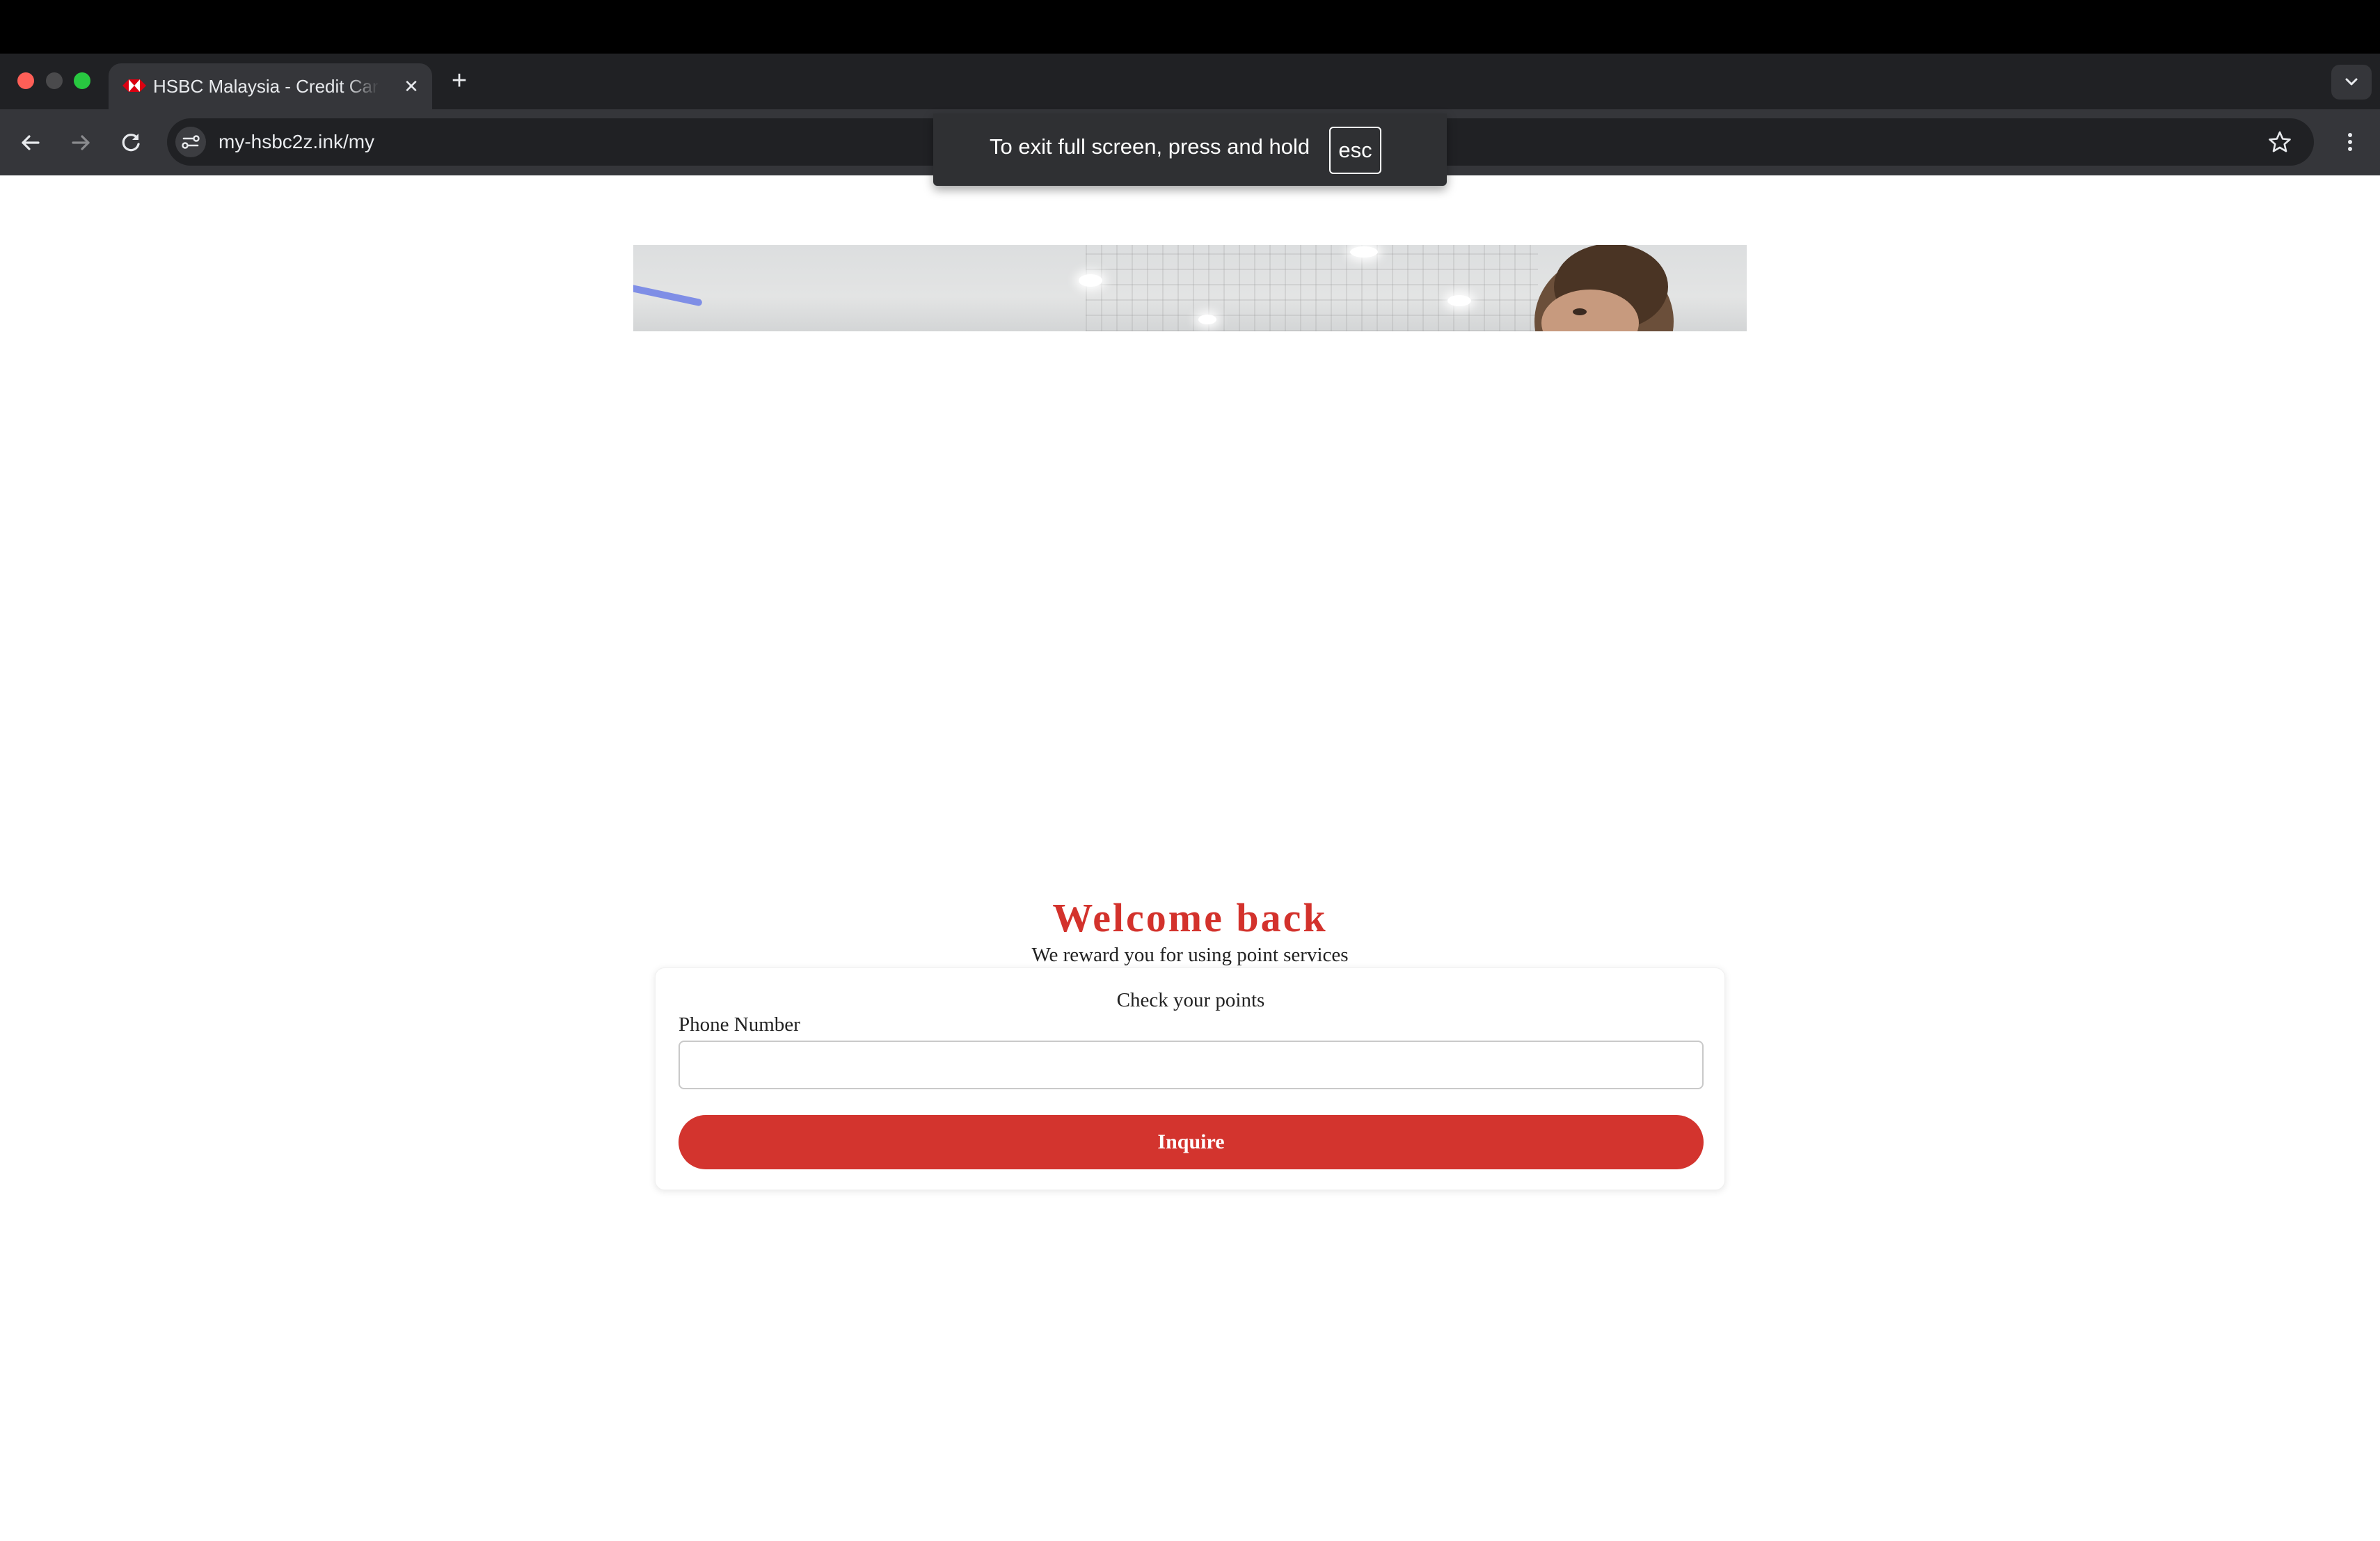 Image resolution: width=2380 pixels, height=1541 pixels. What do you see at coordinates (266, 86) in the screenshot?
I see `tab-title: HSBC Malaysia - Credit Cards` at bounding box center [266, 86].